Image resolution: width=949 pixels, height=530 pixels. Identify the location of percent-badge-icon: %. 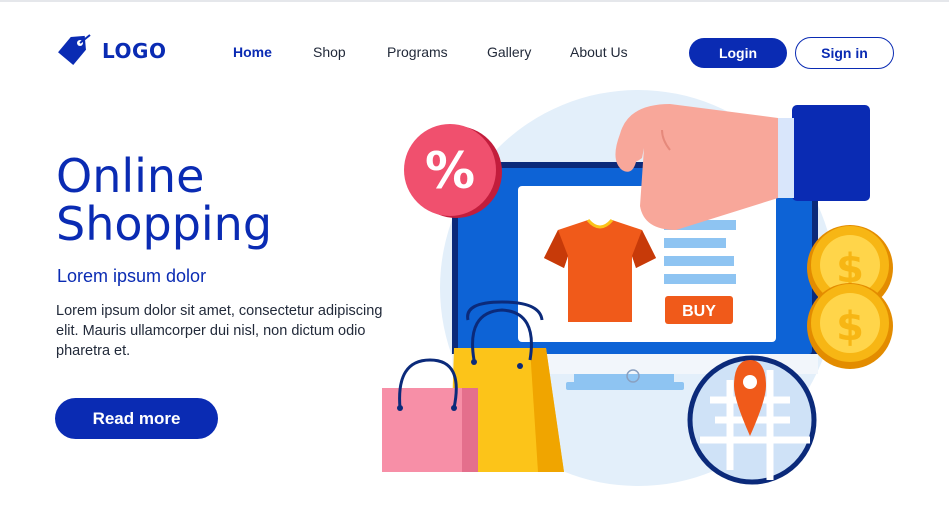
(453, 171).